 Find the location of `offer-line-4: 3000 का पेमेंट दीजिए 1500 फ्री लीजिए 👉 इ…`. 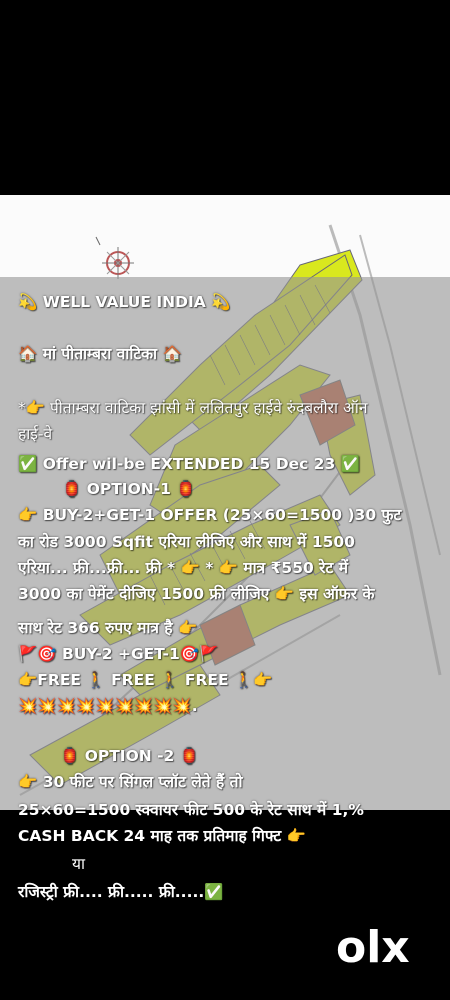

offer-line-4: 3000 का पेमेंट दीजिए 1500 फ्री लीजिए 👉 इ… is located at coordinates (196, 594).